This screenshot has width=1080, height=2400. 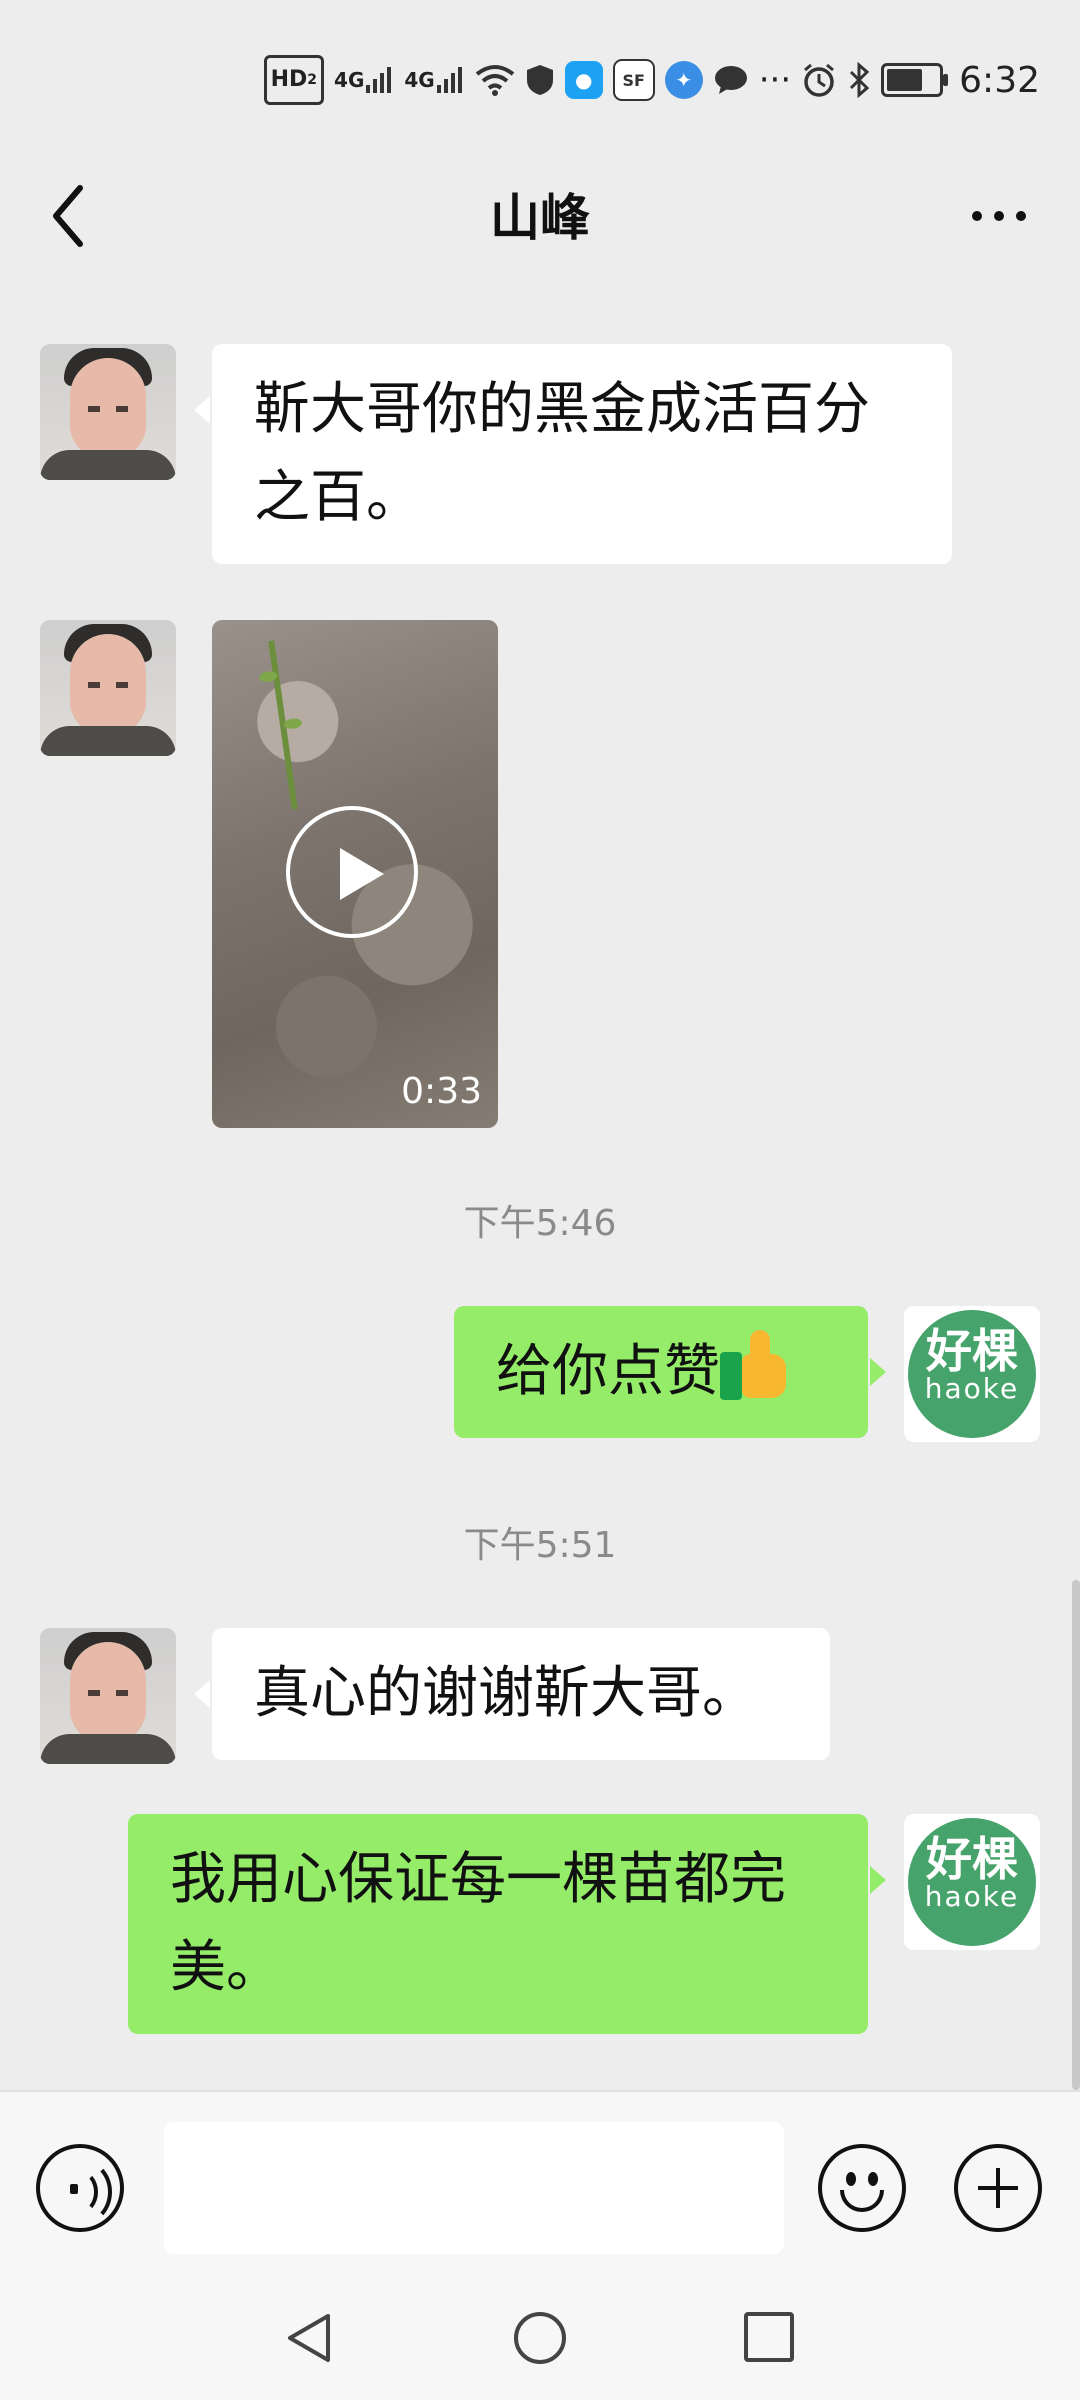 What do you see at coordinates (540, 218) in the screenshot?
I see `chat-title: 山峰` at bounding box center [540, 218].